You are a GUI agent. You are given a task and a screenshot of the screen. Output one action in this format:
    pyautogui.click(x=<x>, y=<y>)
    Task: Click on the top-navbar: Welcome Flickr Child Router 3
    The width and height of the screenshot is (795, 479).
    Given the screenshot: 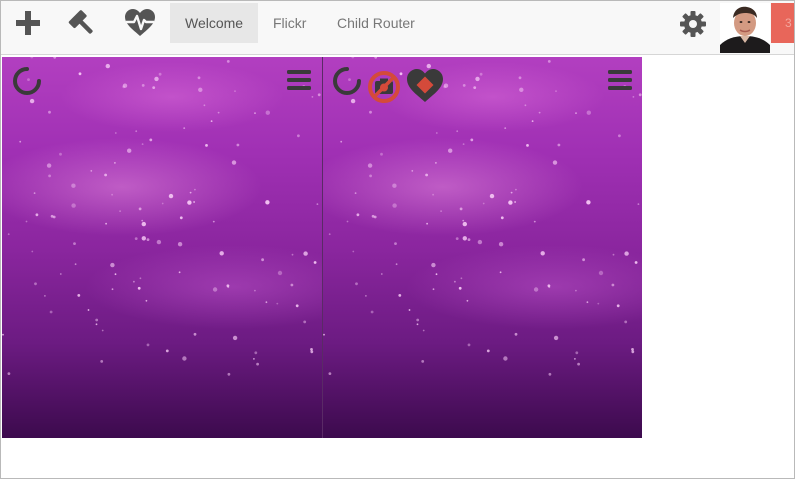 What is the action you would take?
    pyautogui.click(x=397, y=28)
    